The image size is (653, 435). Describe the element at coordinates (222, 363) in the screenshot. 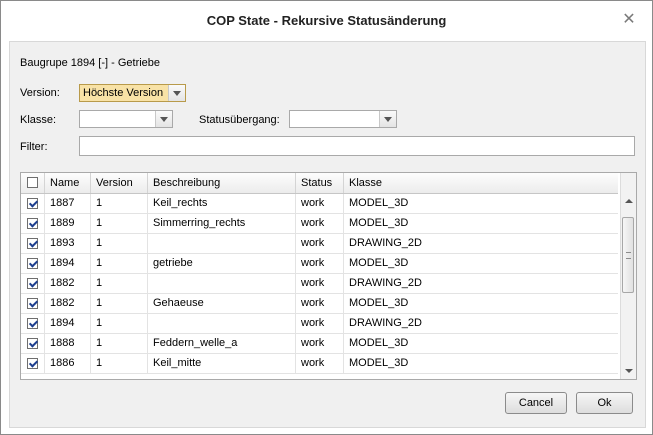

I see `cell-beschreibung: Keil_mitte` at that location.